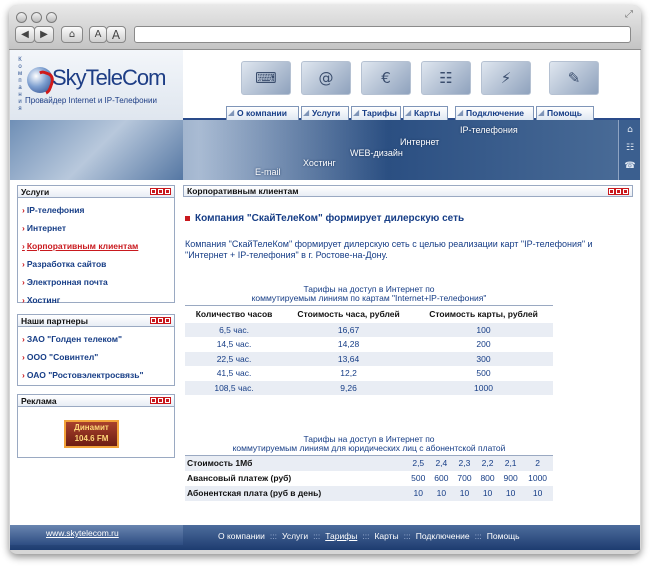  What do you see at coordinates (51, 17) in the screenshot?
I see `zoom-window-button` at bounding box center [51, 17].